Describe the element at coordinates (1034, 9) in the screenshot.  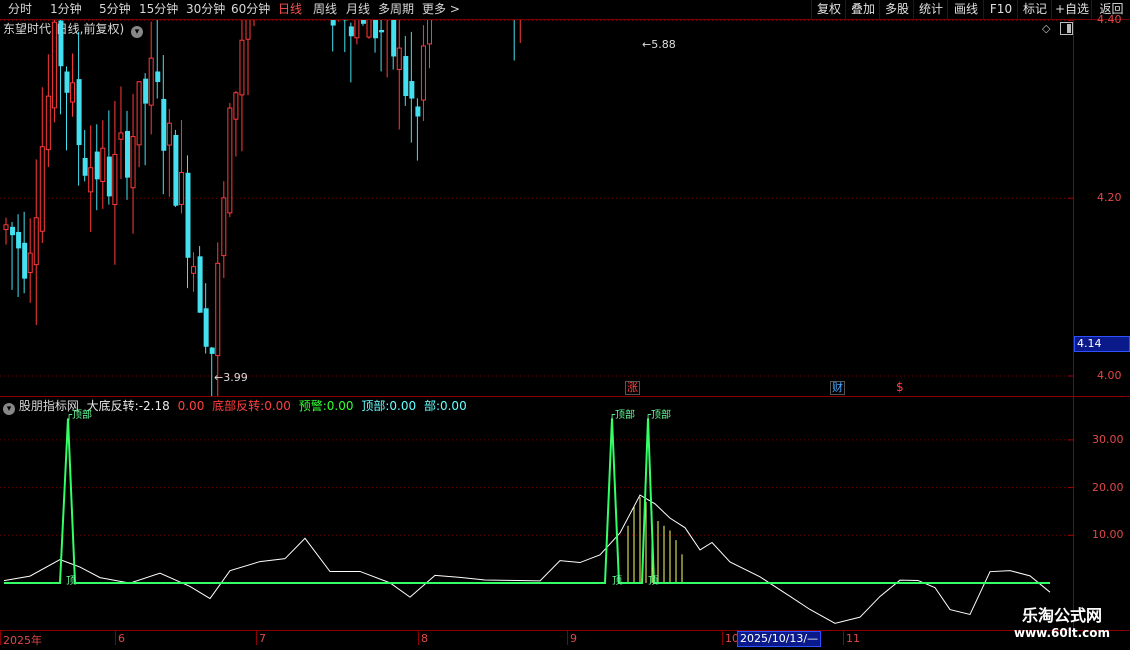
I see `mark-button: 标记` at that location.